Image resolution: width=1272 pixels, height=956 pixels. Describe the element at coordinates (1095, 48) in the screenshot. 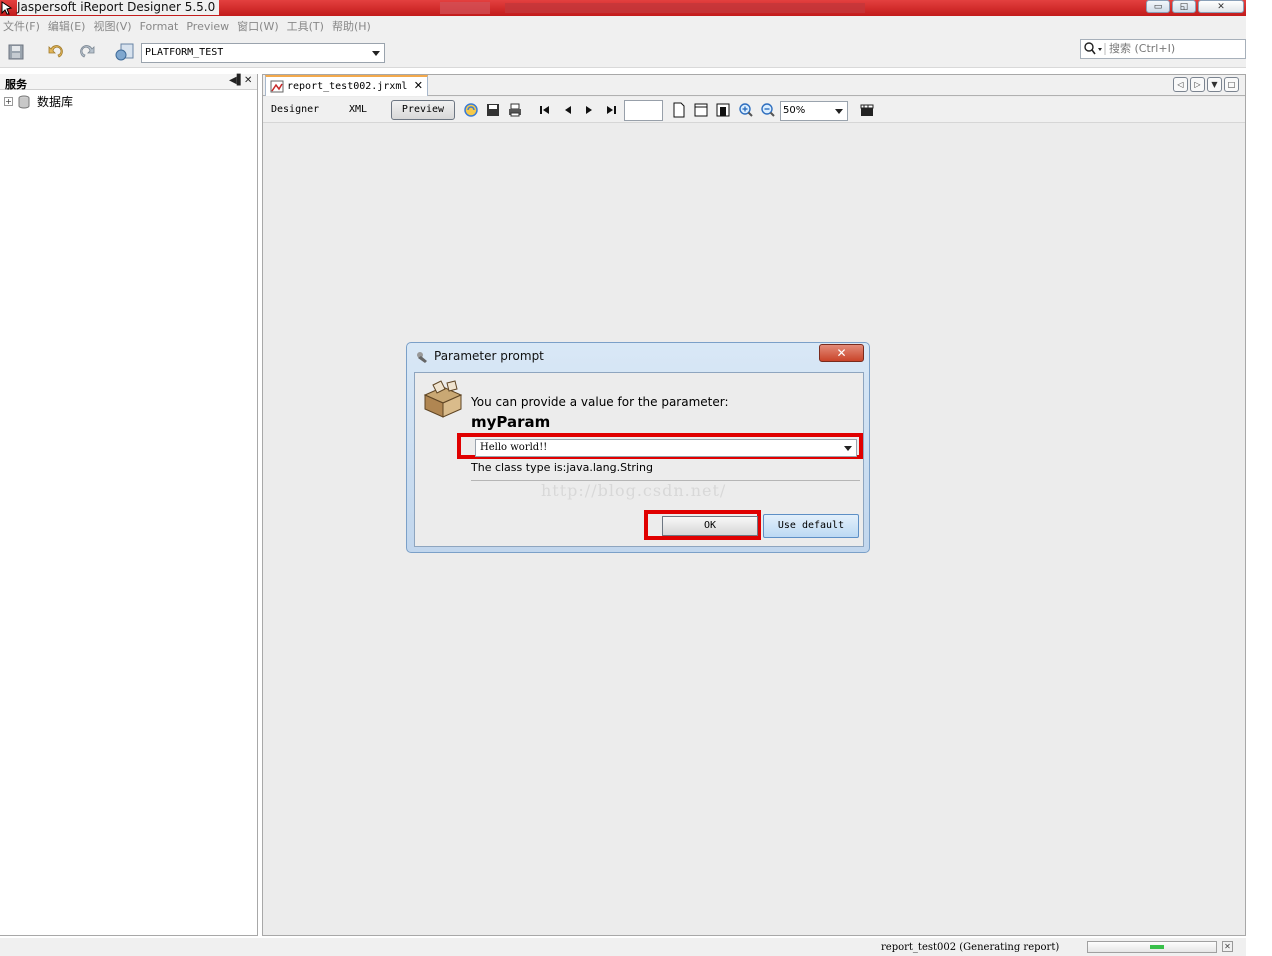

I see `search-icon` at that location.